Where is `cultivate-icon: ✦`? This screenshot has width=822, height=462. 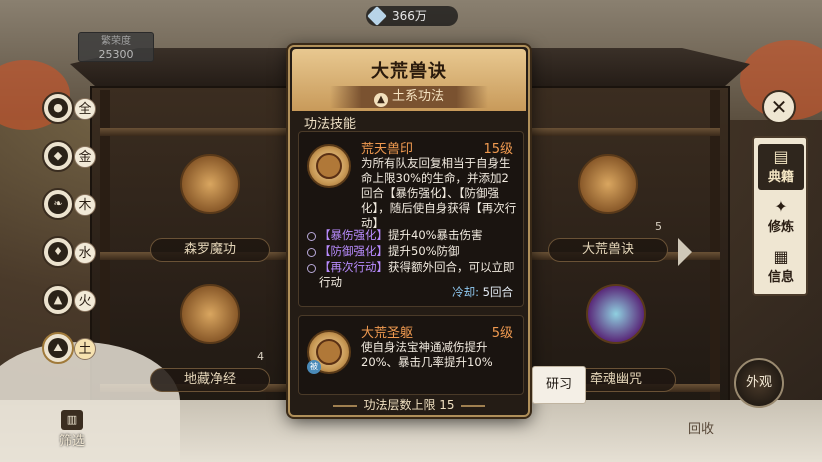
cultivate-icon: ✦ is located at coordinates (781, 206).